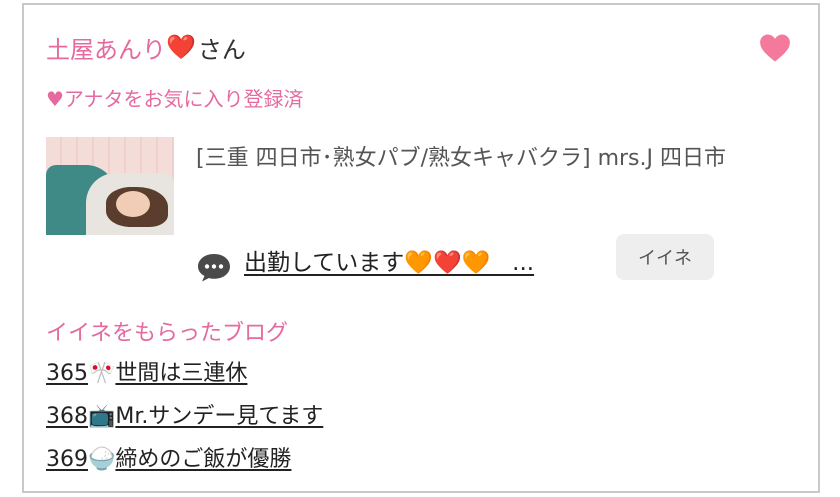 Image resolution: width=840 pixels, height=497 pixels. What do you see at coordinates (181, 47) in the screenshot?
I see `heart-emoji-icon: ❤️` at bounding box center [181, 47].